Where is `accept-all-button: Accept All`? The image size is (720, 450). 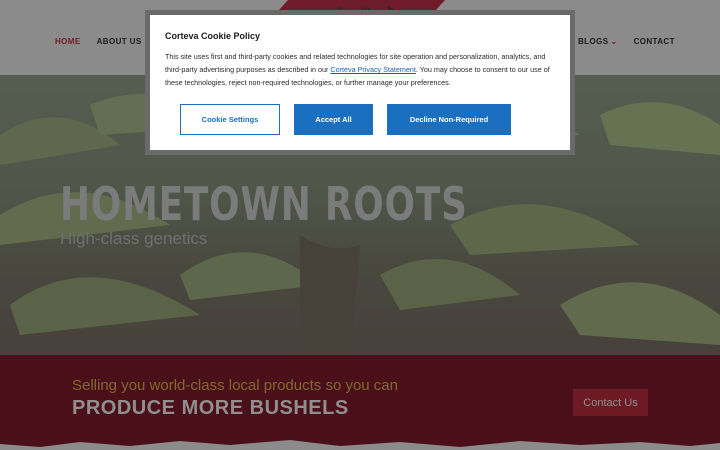
accept-all-button: Accept All is located at coordinates (333, 119).